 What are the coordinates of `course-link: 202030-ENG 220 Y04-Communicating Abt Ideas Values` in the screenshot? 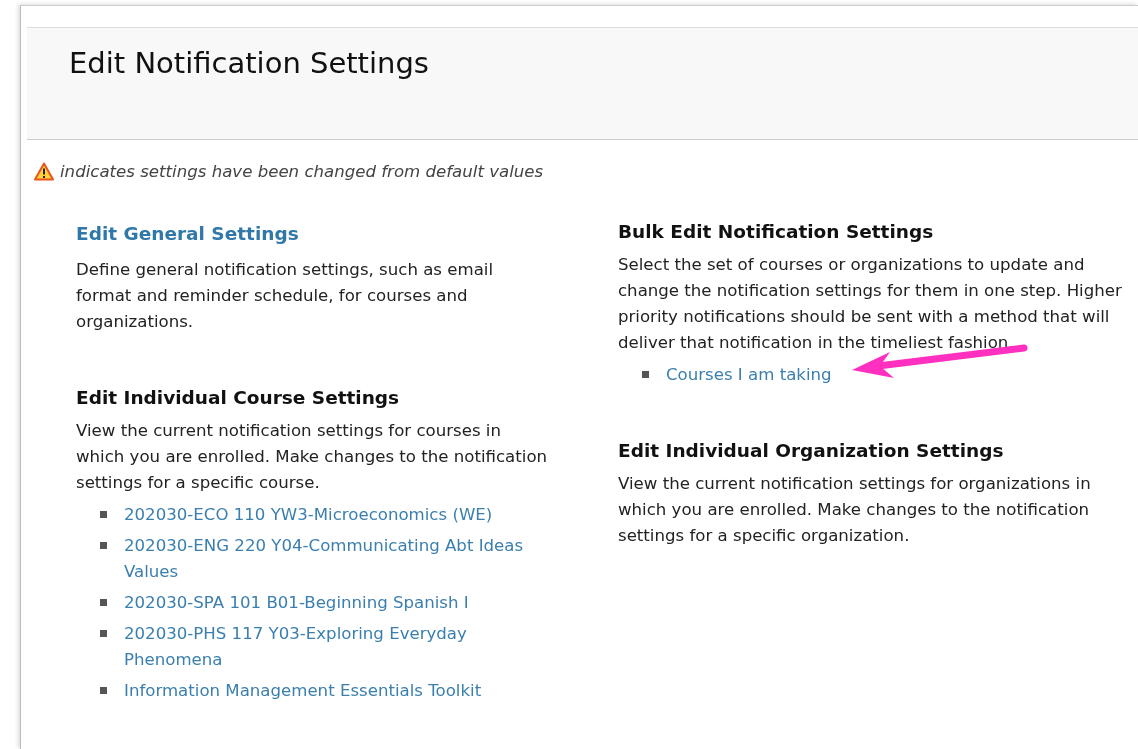 It's located at (336, 559).